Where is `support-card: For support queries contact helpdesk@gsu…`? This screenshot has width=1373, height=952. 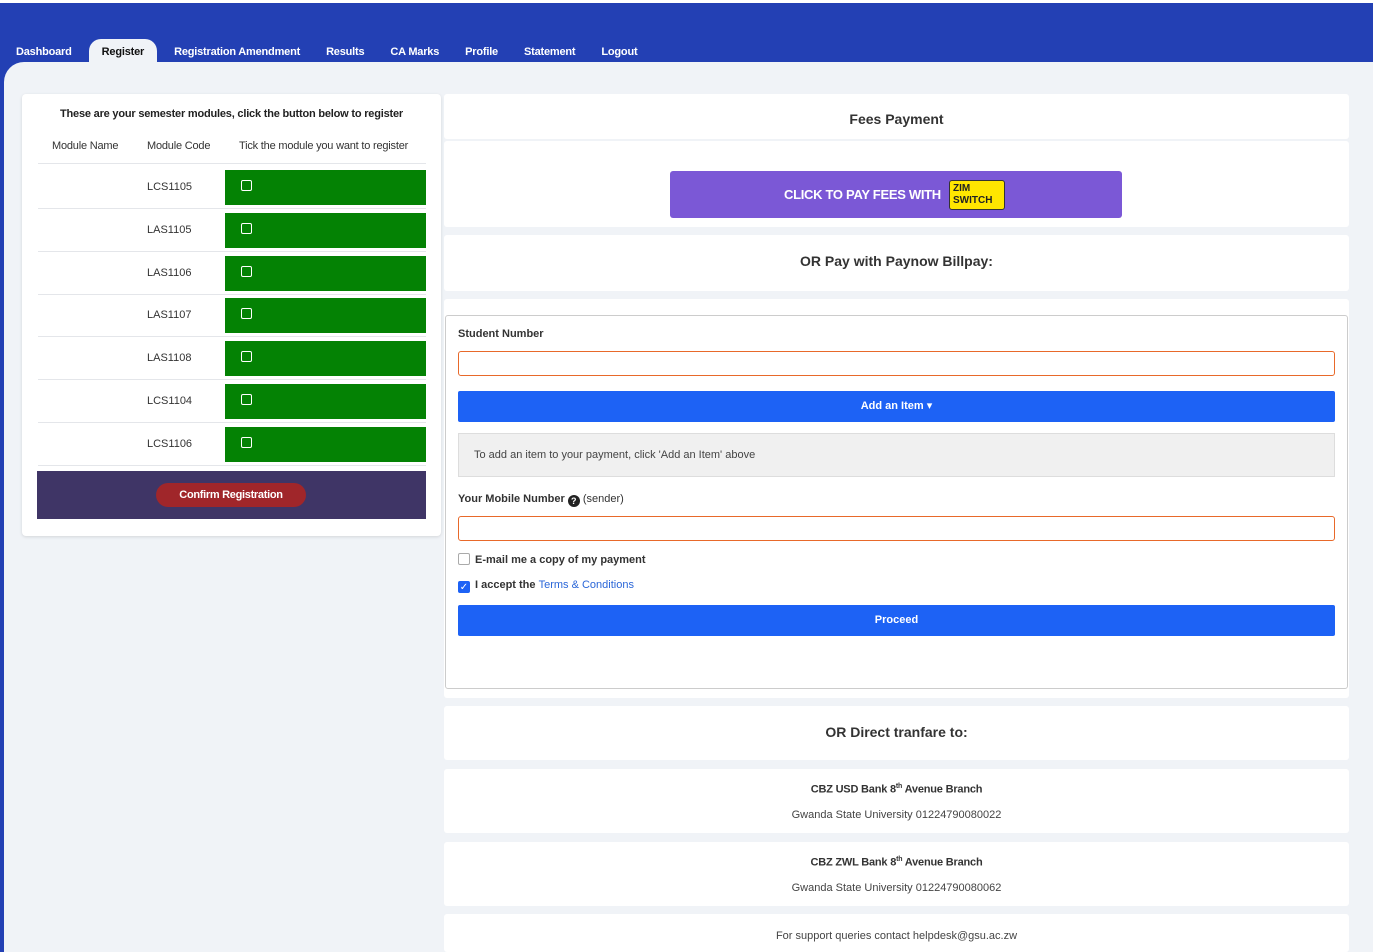 support-card: For support queries contact helpdesk@gsu… is located at coordinates (896, 933).